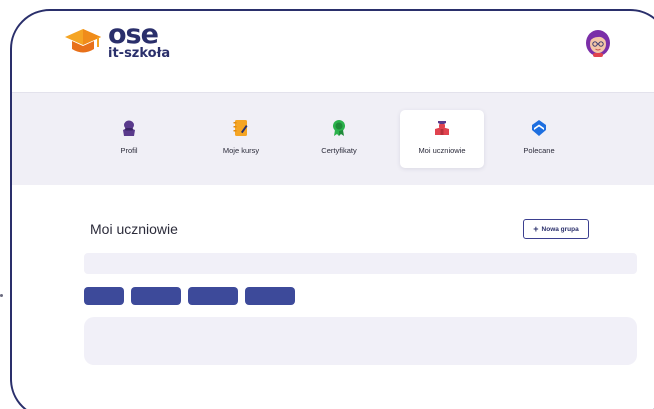 Image resolution: width=654 pixels, height=409 pixels. What do you see at coordinates (442, 150) in the screenshot?
I see `nav-label-moi-uczniowie: Moi uczniowie` at bounding box center [442, 150].